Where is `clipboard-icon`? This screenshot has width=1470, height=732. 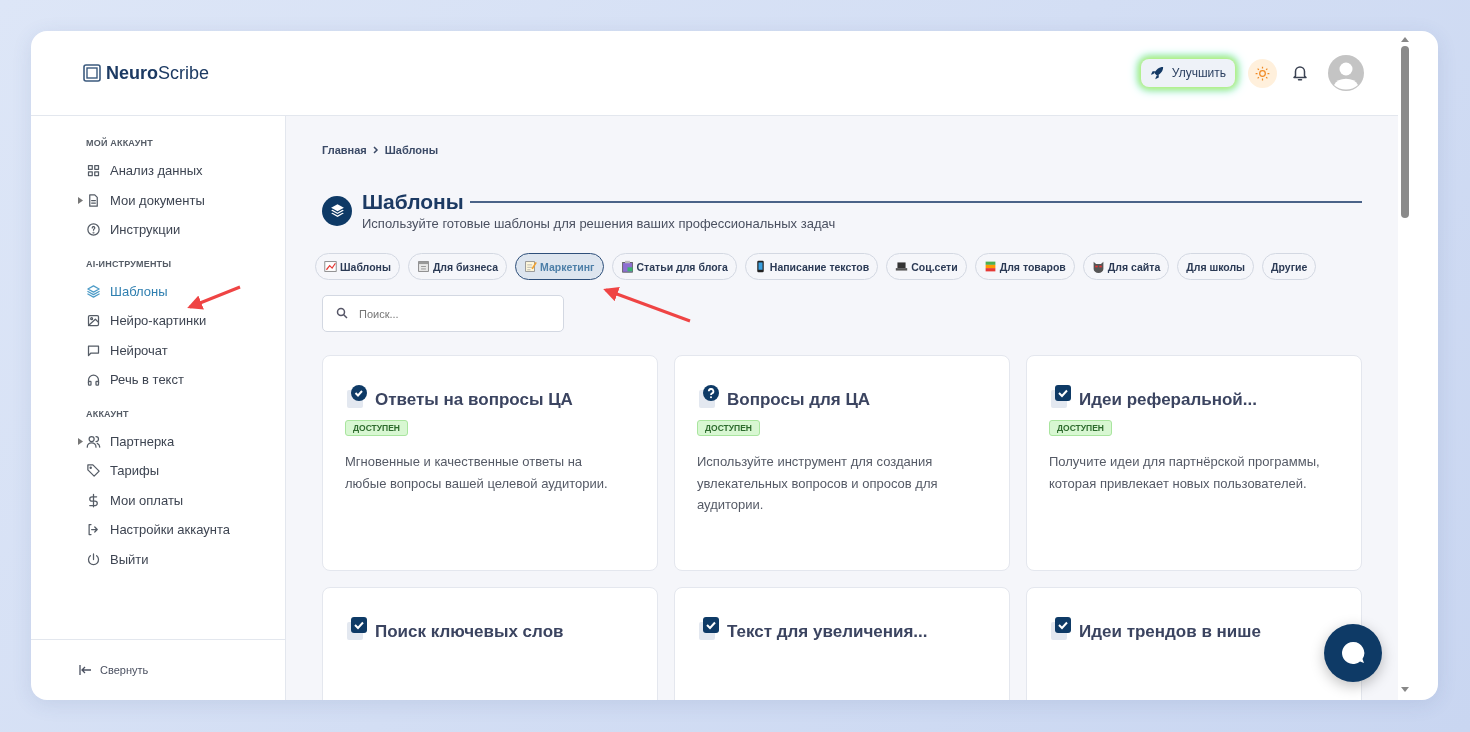
clipboard-icon is located at coordinates (627, 266).